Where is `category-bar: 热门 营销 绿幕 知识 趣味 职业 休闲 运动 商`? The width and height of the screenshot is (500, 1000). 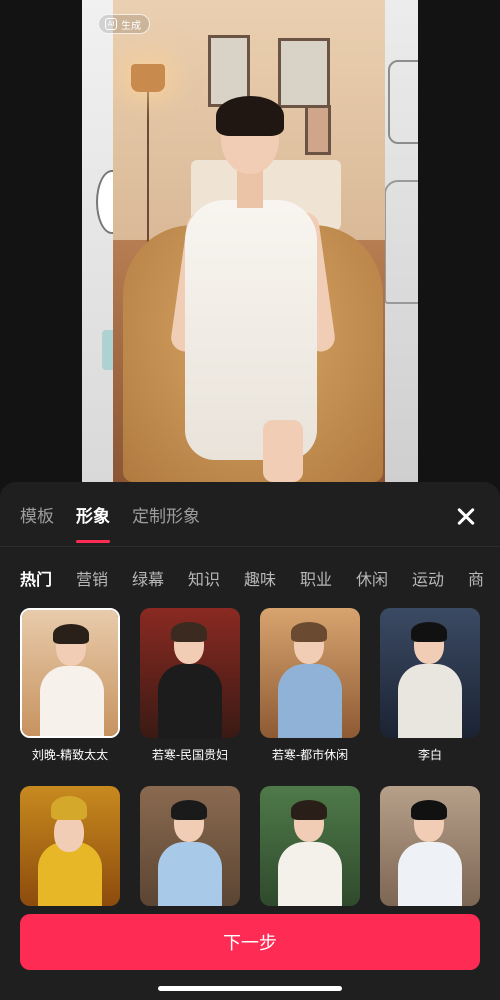
category-bar: 热门 营销 绿幕 知识 趣味 职业 休闲 运动 商 is located at coordinates (260, 578).